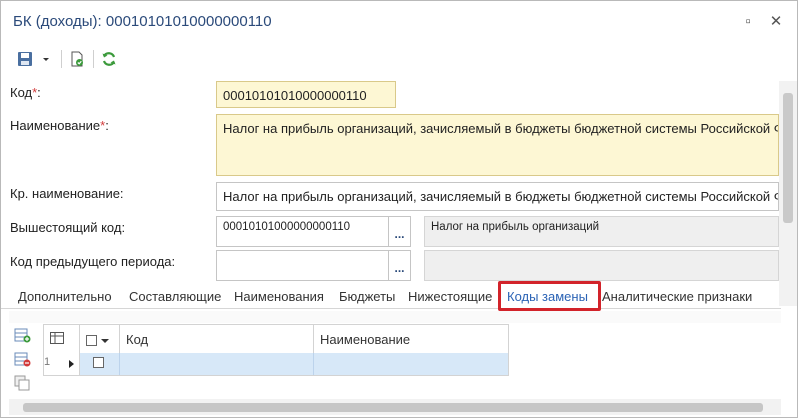  I want to click on short-name-label: Кр. наименование:, so click(67, 193).